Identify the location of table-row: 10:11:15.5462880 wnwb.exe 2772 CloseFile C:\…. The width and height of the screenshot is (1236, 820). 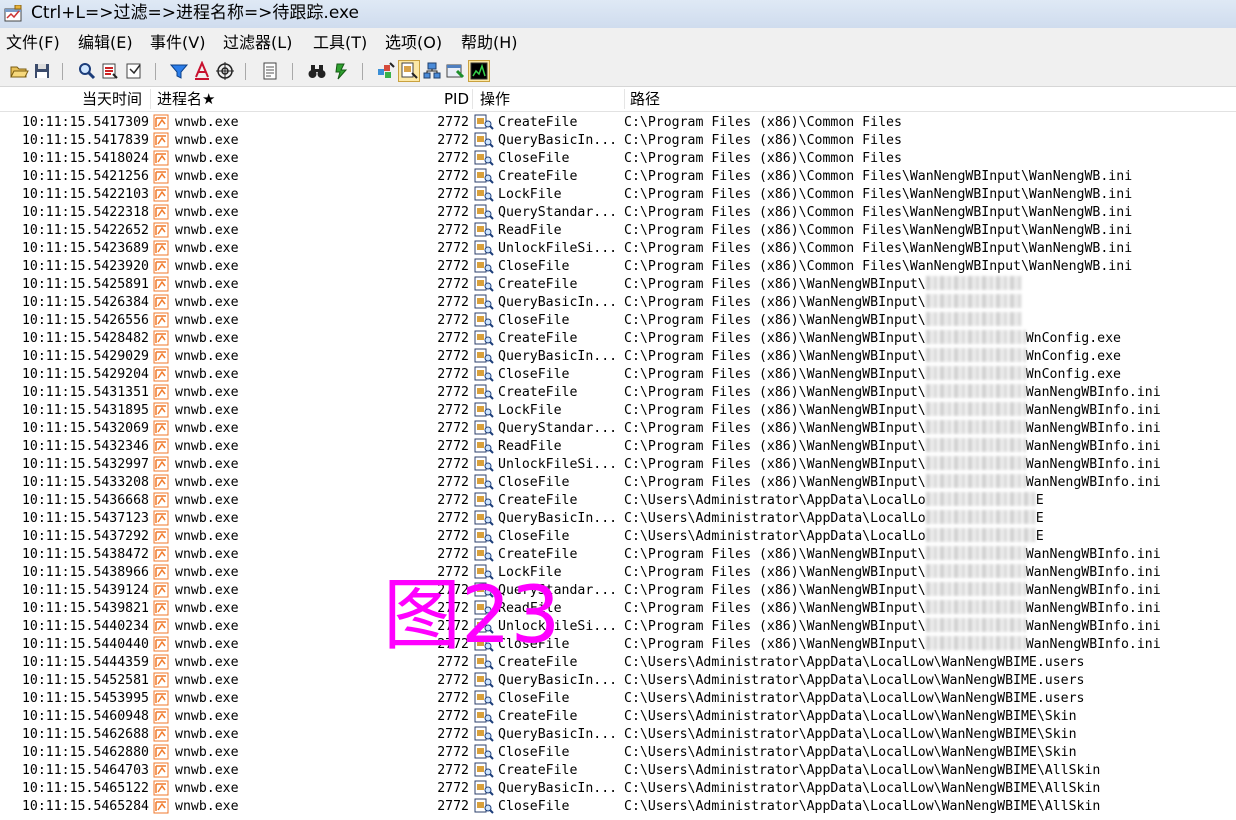
(618, 753).